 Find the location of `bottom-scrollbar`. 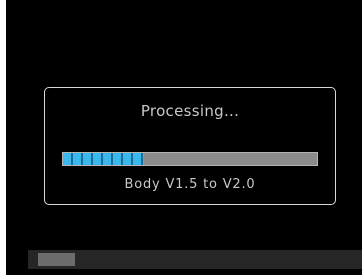

bottom-scrollbar is located at coordinates (195, 259).